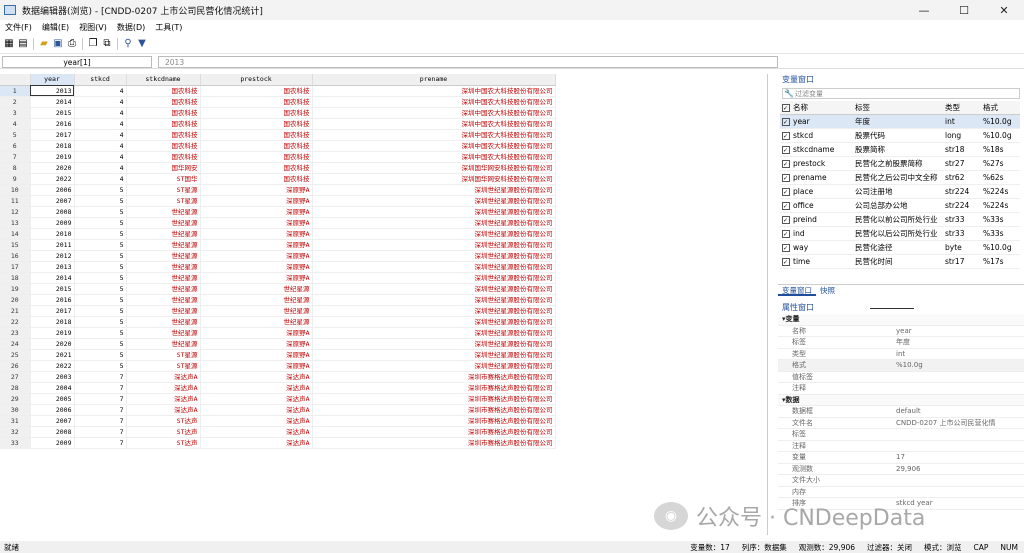 The width and height of the screenshot is (1024, 553). Describe the element at coordinates (52, 168) in the screenshot. I see `cell-year: 2020` at that location.